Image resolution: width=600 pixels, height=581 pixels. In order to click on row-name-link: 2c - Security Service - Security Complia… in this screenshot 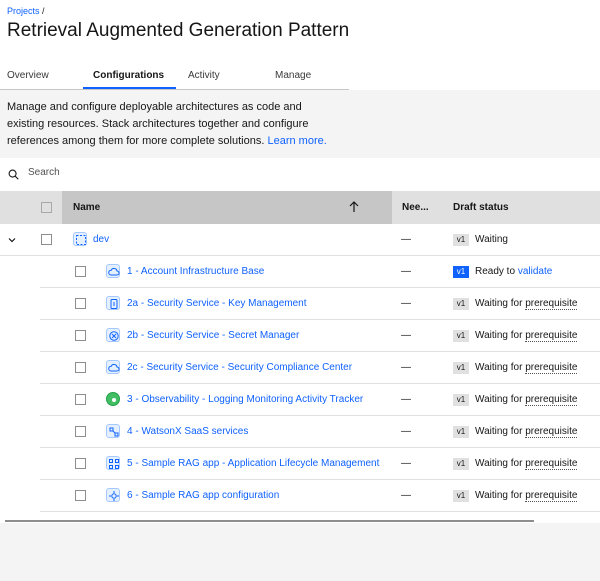, I will do `click(239, 367)`.